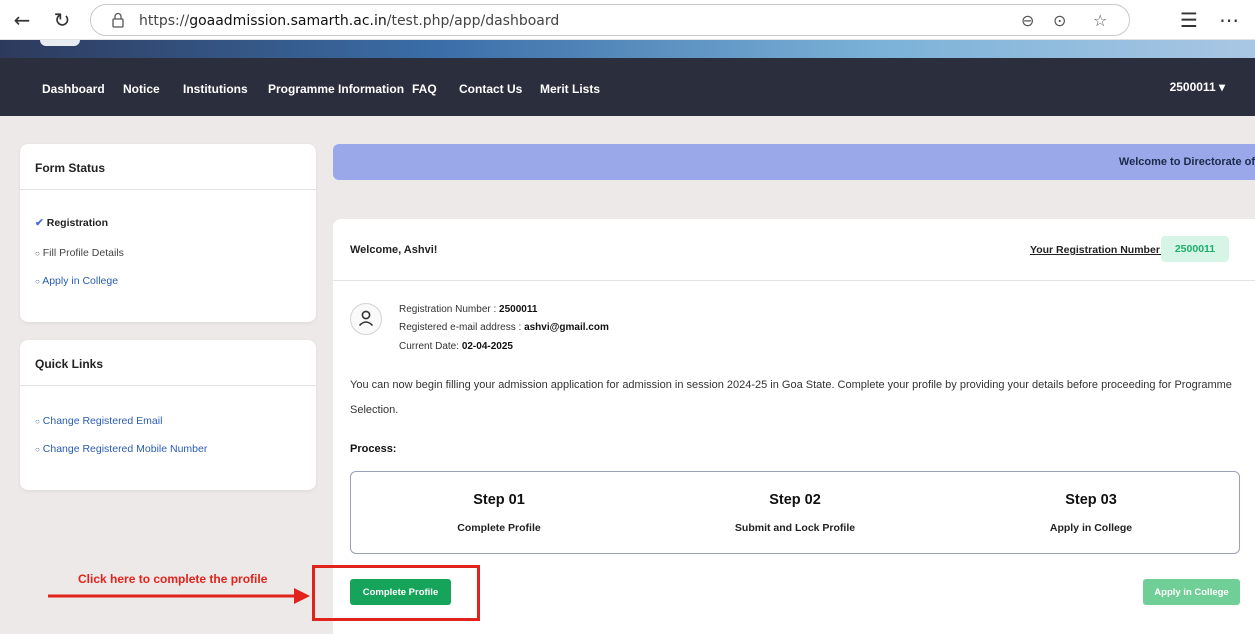 The width and height of the screenshot is (1255, 634). Describe the element at coordinates (39, 223) in the screenshot. I see `check-icon: ✔` at that location.